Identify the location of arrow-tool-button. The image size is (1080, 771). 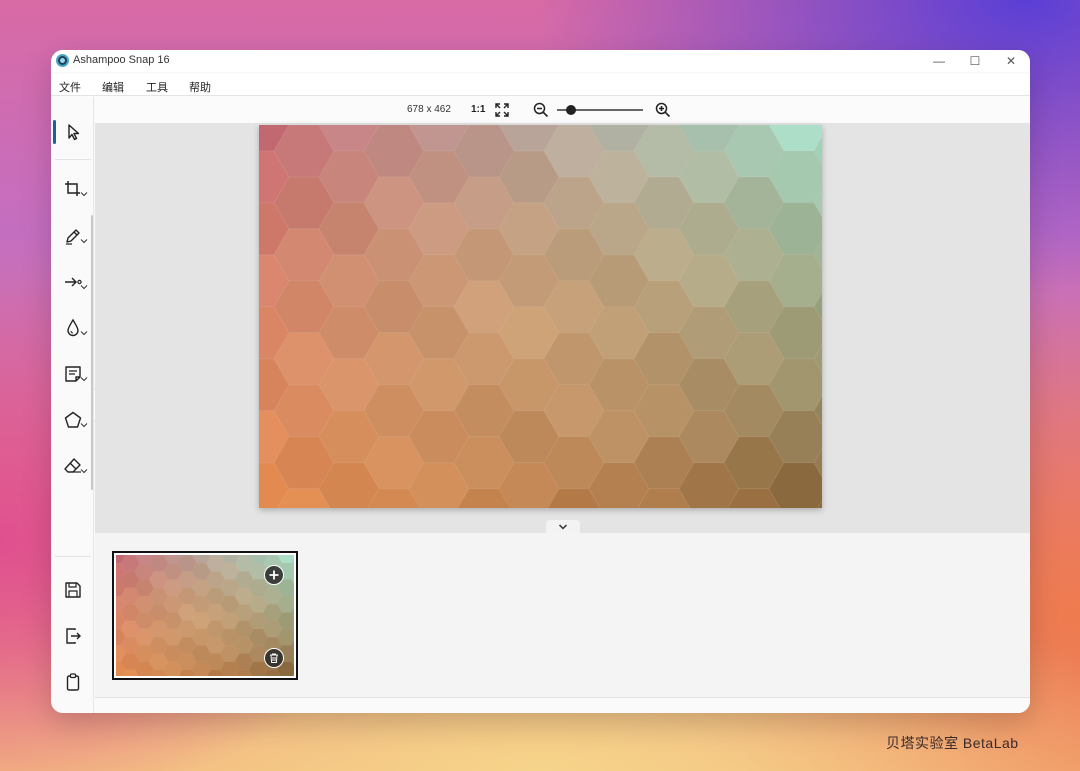
(72, 282).